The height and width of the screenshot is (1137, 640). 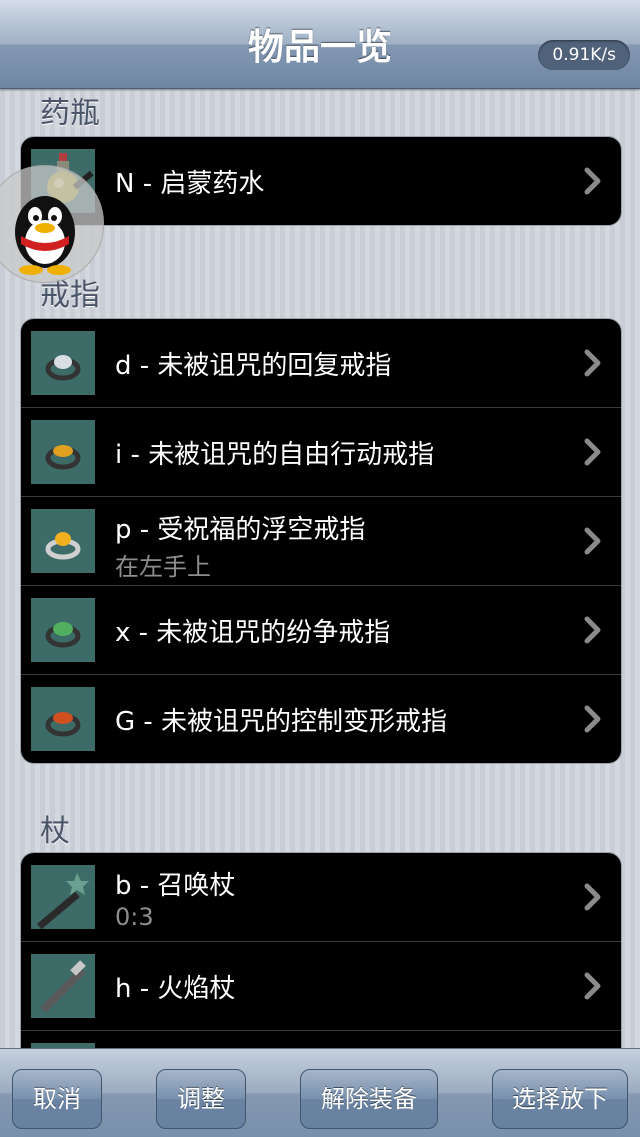 I want to click on section-header-wands: 杖, so click(x=55, y=831).